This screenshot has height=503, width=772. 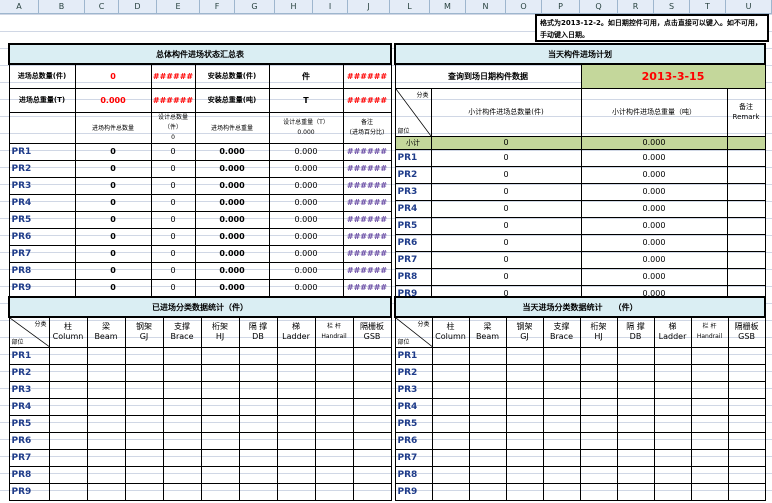 What do you see at coordinates (413, 406) in the screenshot?
I see `daily-category-row-name: PR4` at bounding box center [413, 406].